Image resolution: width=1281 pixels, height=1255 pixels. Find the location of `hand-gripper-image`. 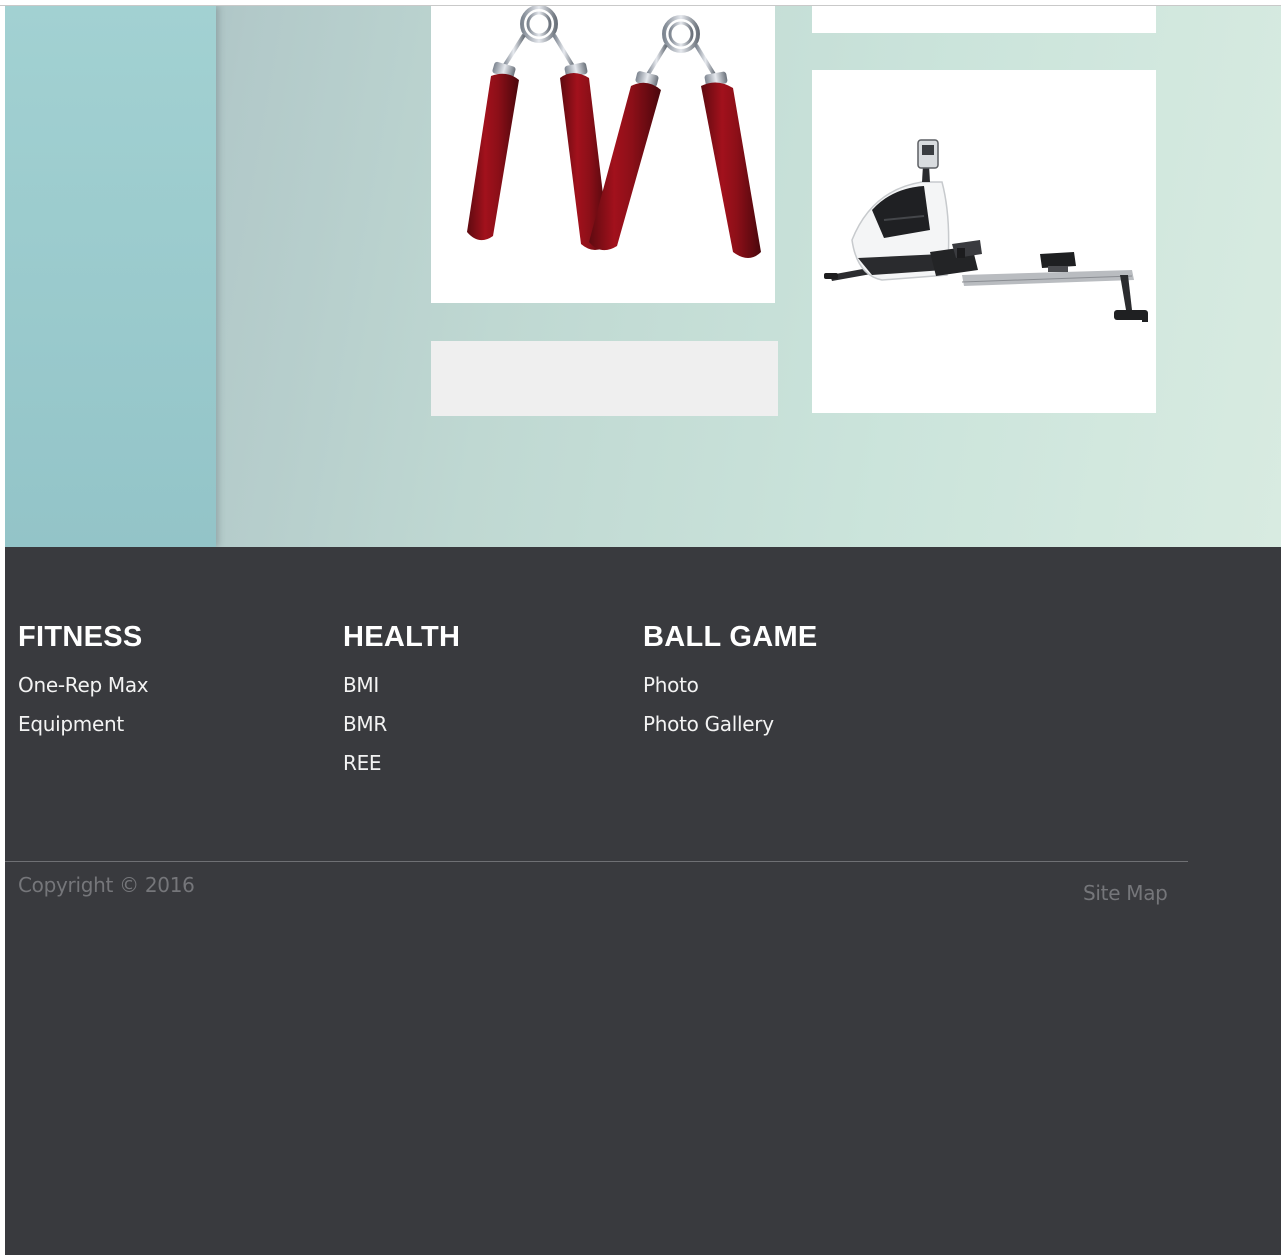

hand-gripper-image is located at coordinates (614, 132).